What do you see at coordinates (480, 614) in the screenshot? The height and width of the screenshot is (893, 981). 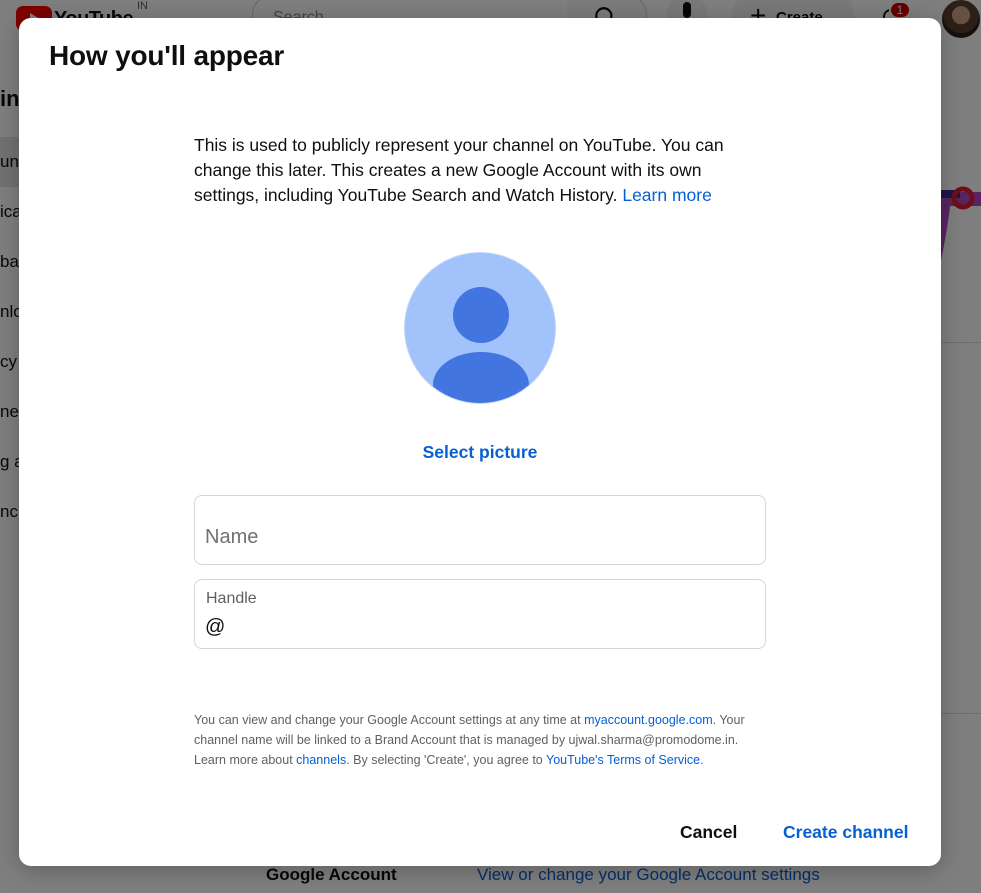 I see `handle-field: Handle @` at bounding box center [480, 614].